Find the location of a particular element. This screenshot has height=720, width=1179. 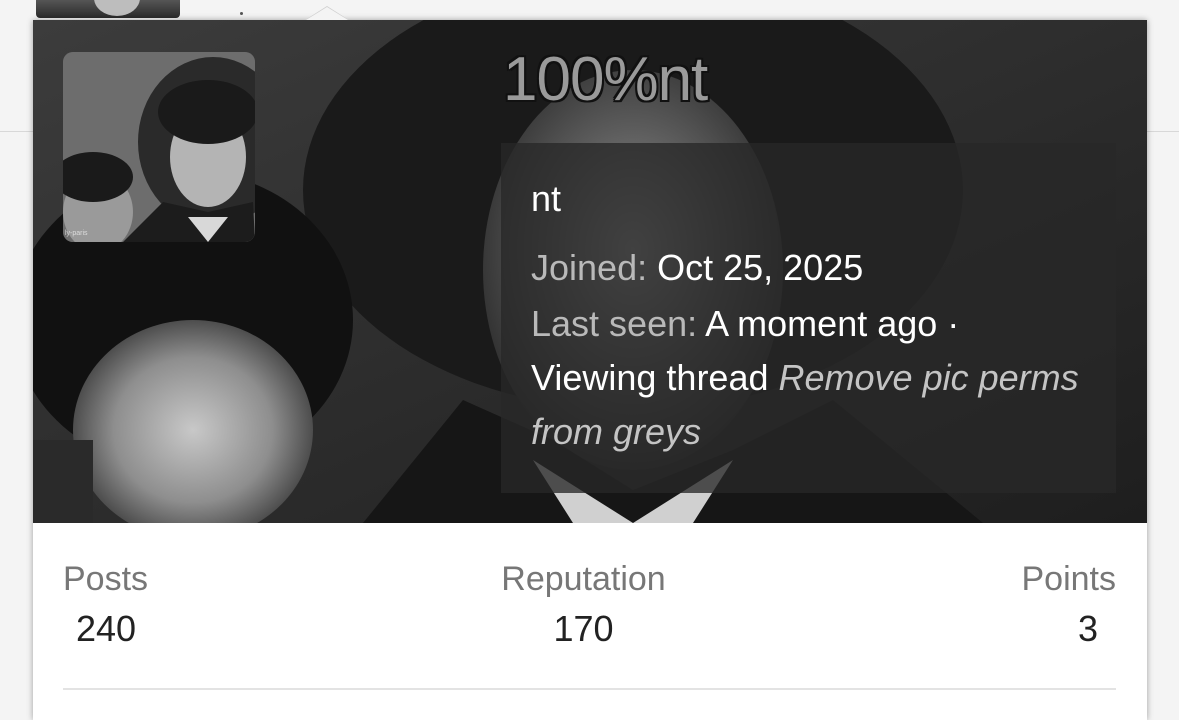

posts-value: 240 is located at coordinates (106, 628).